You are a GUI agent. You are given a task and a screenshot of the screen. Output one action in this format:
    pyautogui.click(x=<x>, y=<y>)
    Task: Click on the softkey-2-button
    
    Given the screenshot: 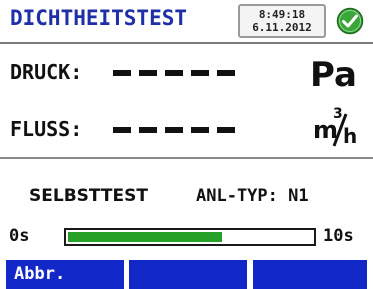 What is the action you would take?
    pyautogui.click(x=188, y=274)
    